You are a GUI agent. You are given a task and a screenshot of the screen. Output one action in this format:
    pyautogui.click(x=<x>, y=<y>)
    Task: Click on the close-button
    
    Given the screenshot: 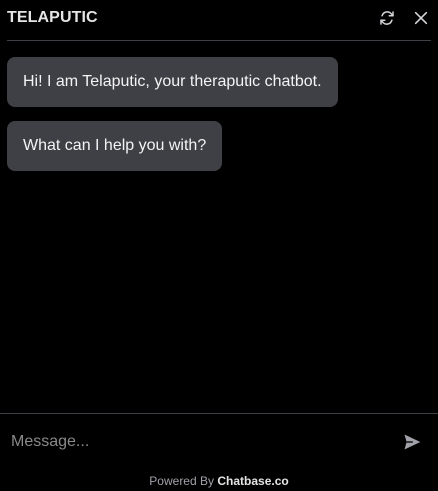 What is the action you would take?
    pyautogui.click(x=421, y=18)
    